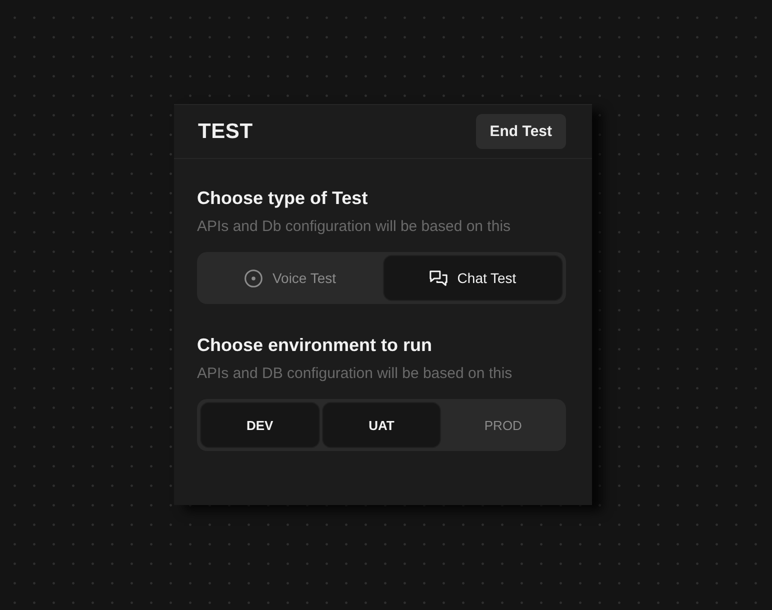  What do you see at coordinates (473, 278) in the screenshot?
I see `test-type-option: Chat Test` at bounding box center [473, 278].